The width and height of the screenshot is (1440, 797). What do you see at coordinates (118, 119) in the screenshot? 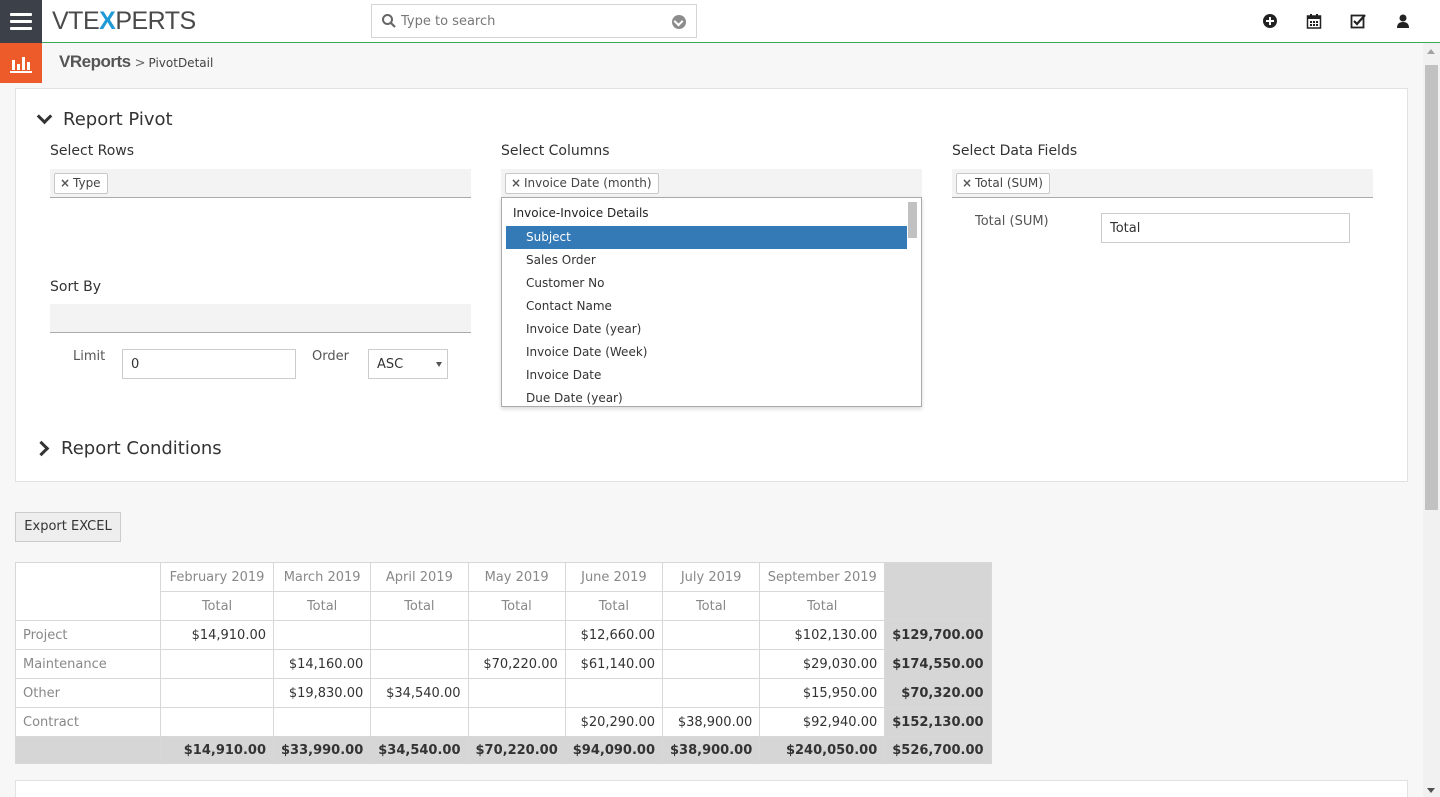
I see `report-pivot-title: Report Pivot` at bounding box center [118, 119].